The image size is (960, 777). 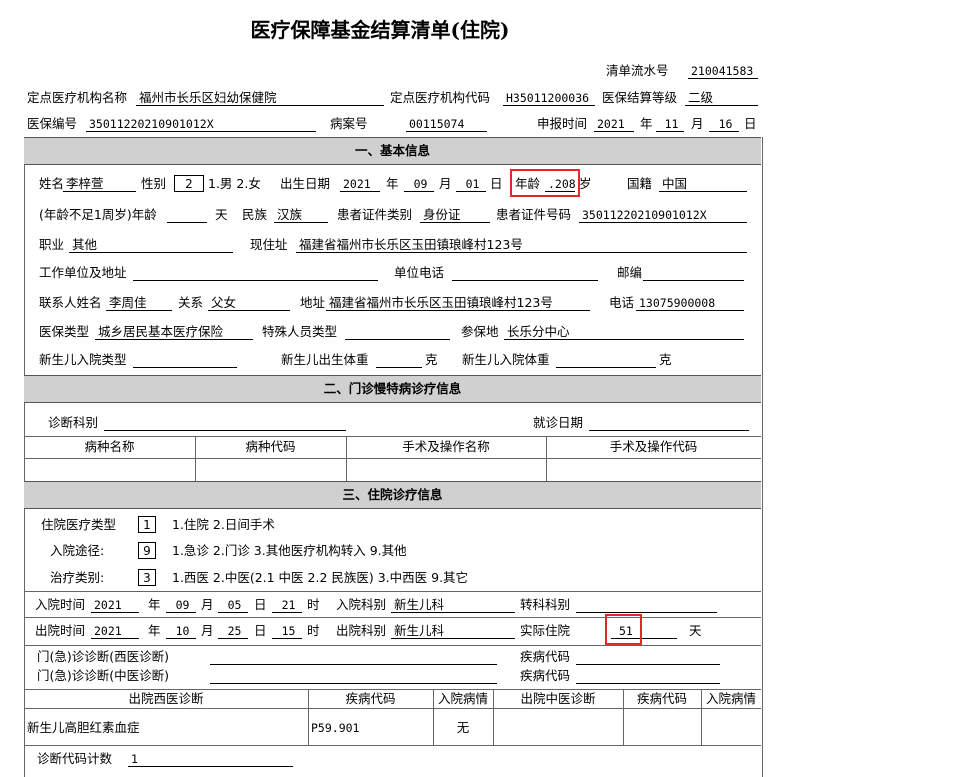 I want to click on birth-year-unit: 年, so click(x=392, y=183).